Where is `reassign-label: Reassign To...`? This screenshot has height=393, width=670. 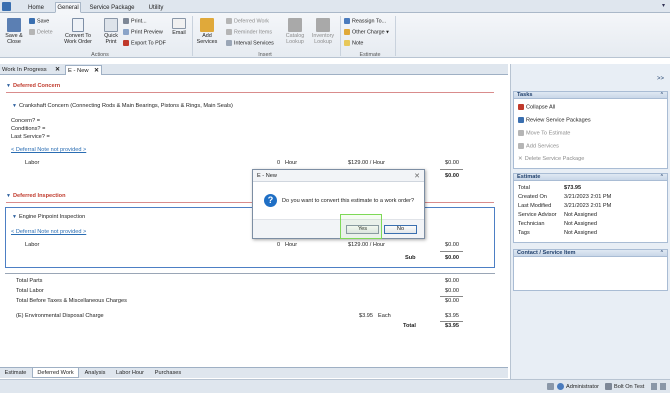
reassign-label: Reassign To... is located at coordinates (369, 21).